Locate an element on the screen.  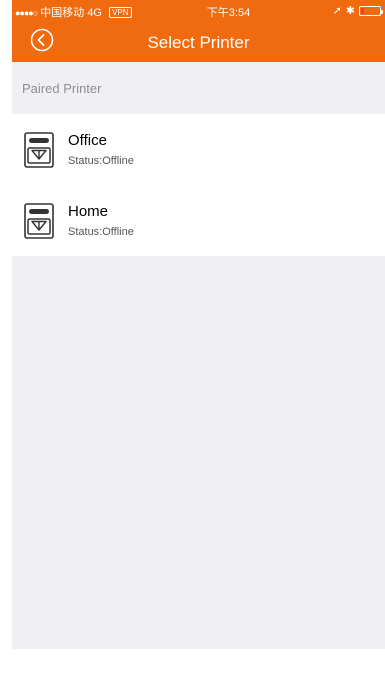
location-icon: ➚ is located at coordinates (337, 11).